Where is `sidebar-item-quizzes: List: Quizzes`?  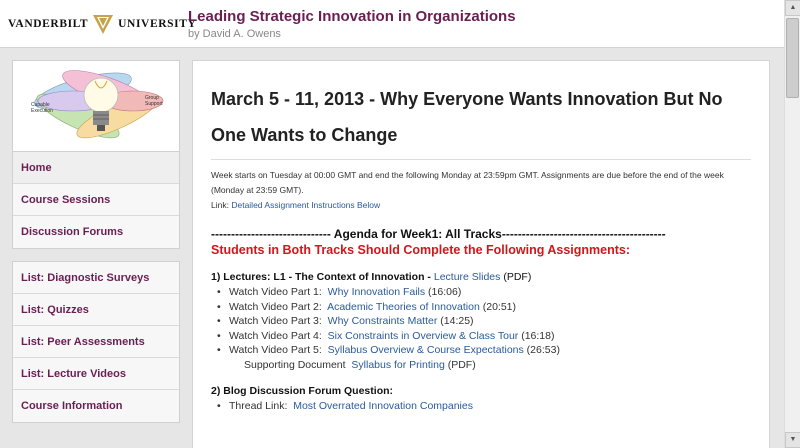
sidebar-item-quizzes: List: Quizzes is located at coordinates (96, 310).